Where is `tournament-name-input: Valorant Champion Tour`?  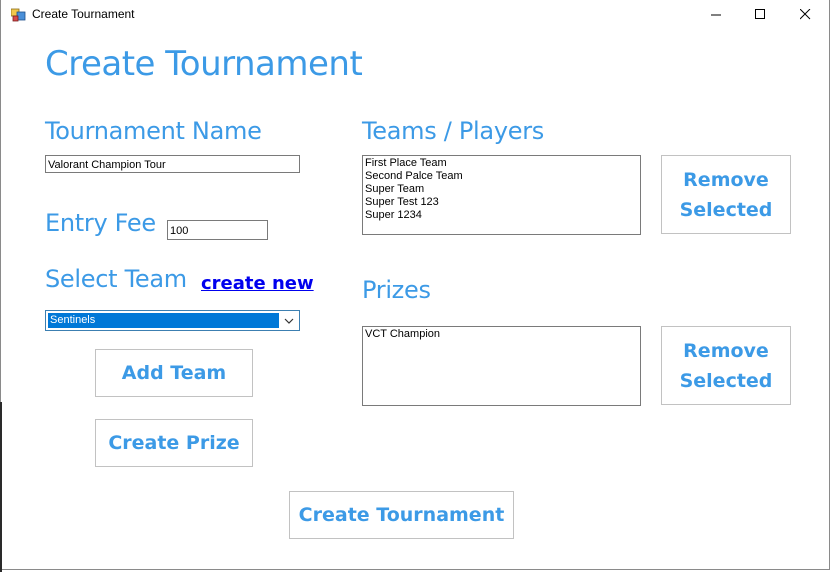 tournament-name-input: Valorant Champion Tour is located at coordinates (172, 164).